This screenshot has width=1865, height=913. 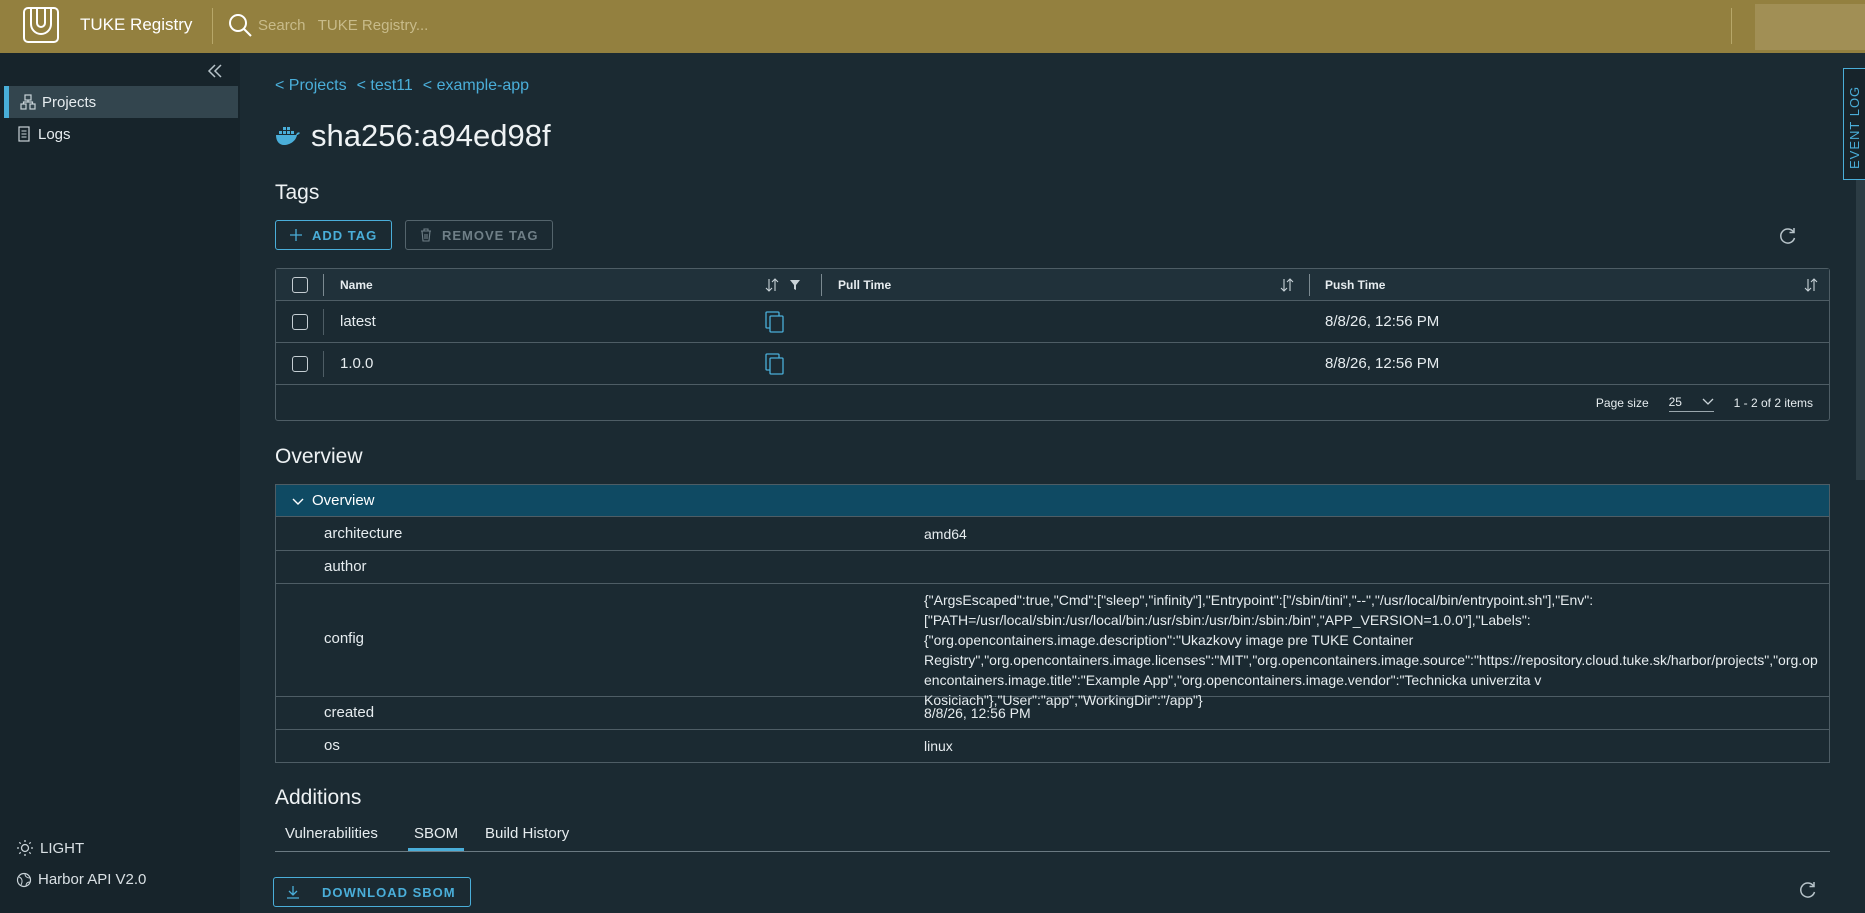 I want to click on overview-row: os linux, so click(x=1052, y=746).